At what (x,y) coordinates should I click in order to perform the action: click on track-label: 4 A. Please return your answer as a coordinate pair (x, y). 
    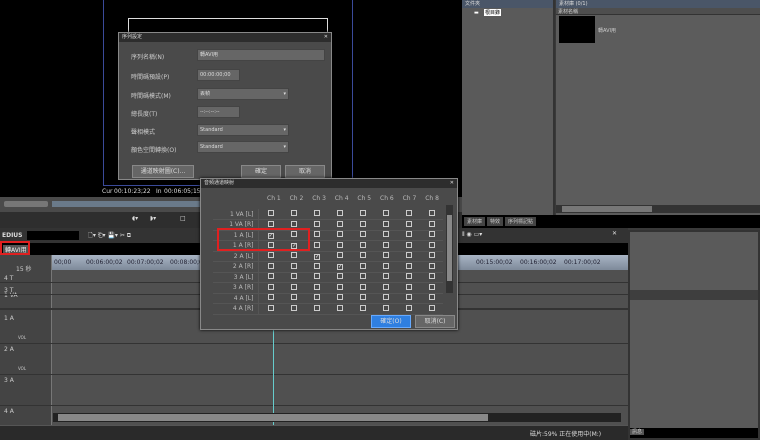
    Looking at the image, I should click on (9, 411).